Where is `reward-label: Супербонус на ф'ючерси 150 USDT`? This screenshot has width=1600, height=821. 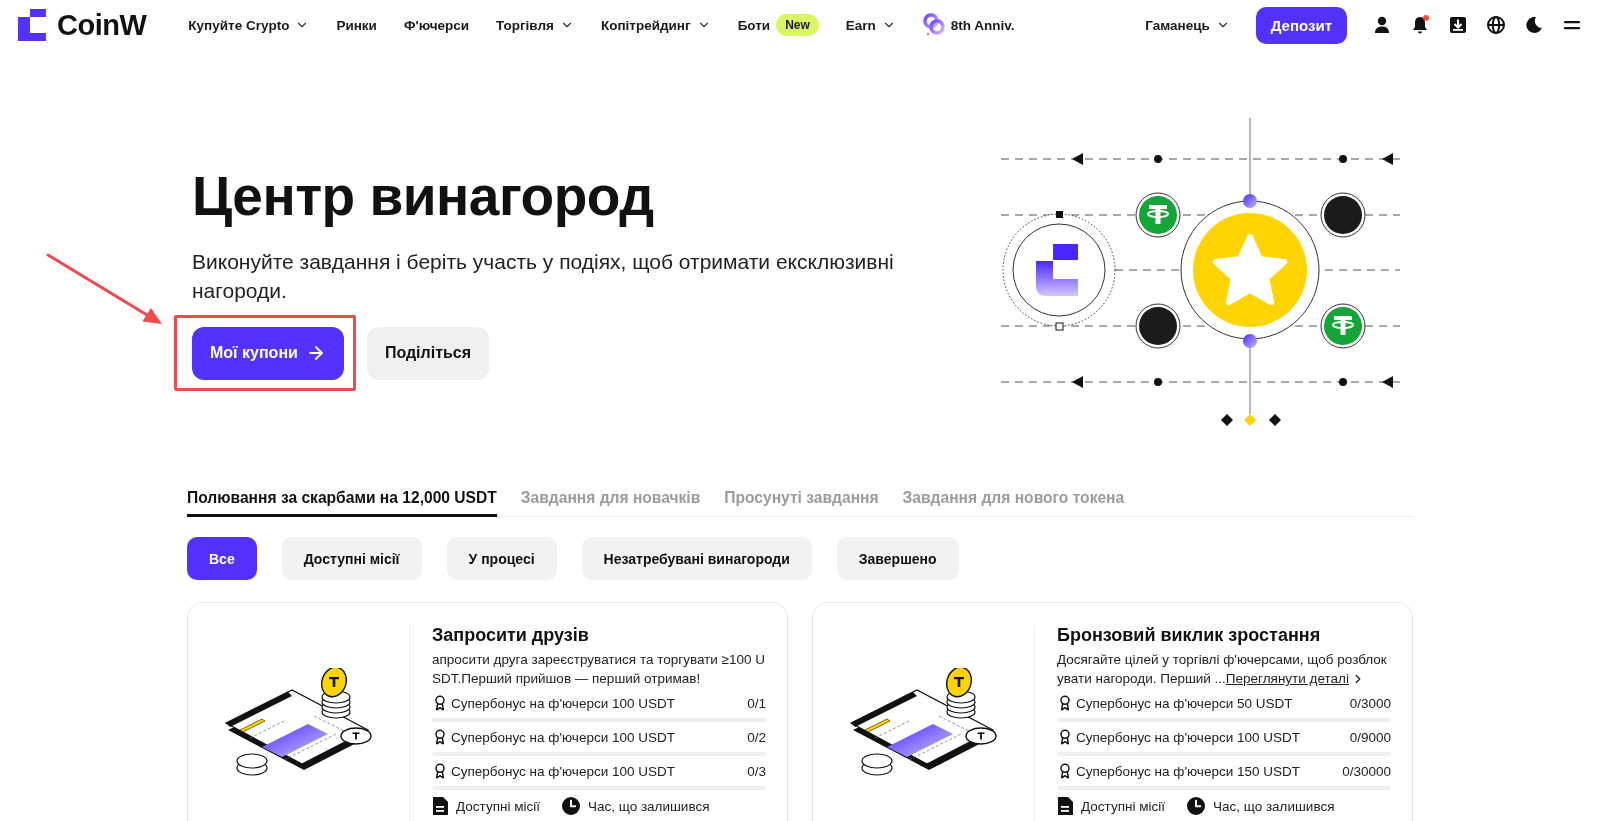 reward-label: Супербонус на ф'ючерси 150 USDT is located at coordinates (1188, 771).